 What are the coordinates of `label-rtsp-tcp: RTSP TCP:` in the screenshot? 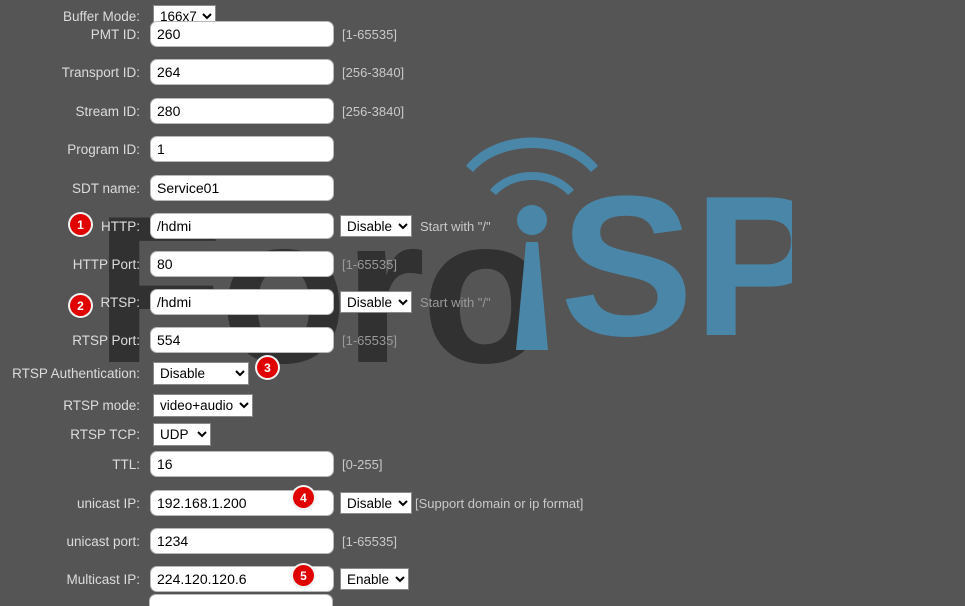 It's located at (105, 434).